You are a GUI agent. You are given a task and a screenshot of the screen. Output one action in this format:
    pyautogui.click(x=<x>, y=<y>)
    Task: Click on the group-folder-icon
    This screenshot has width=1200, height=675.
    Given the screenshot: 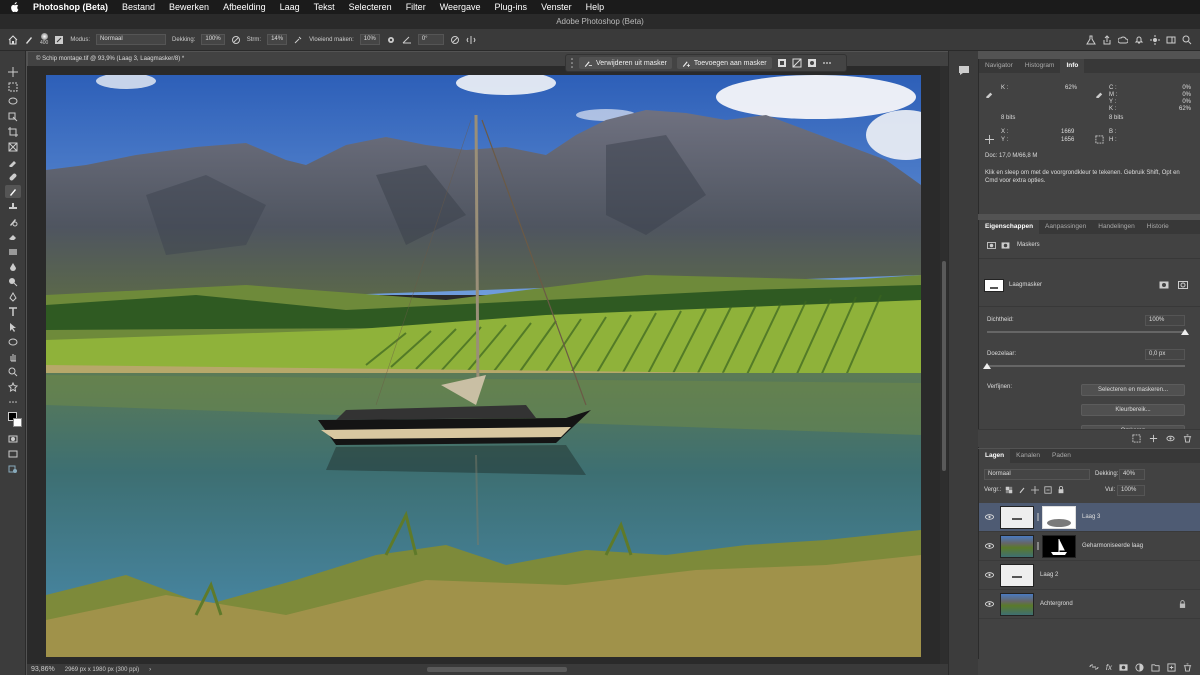 What is the action you would take?
    pyautogui.click(x=1155, y=667)
    